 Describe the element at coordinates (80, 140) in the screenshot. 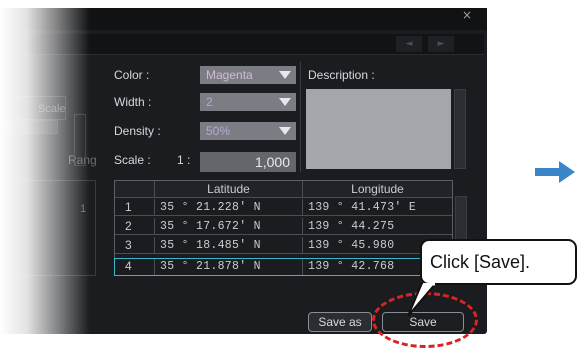

I see `left-ghost-scrollbar` at that location.